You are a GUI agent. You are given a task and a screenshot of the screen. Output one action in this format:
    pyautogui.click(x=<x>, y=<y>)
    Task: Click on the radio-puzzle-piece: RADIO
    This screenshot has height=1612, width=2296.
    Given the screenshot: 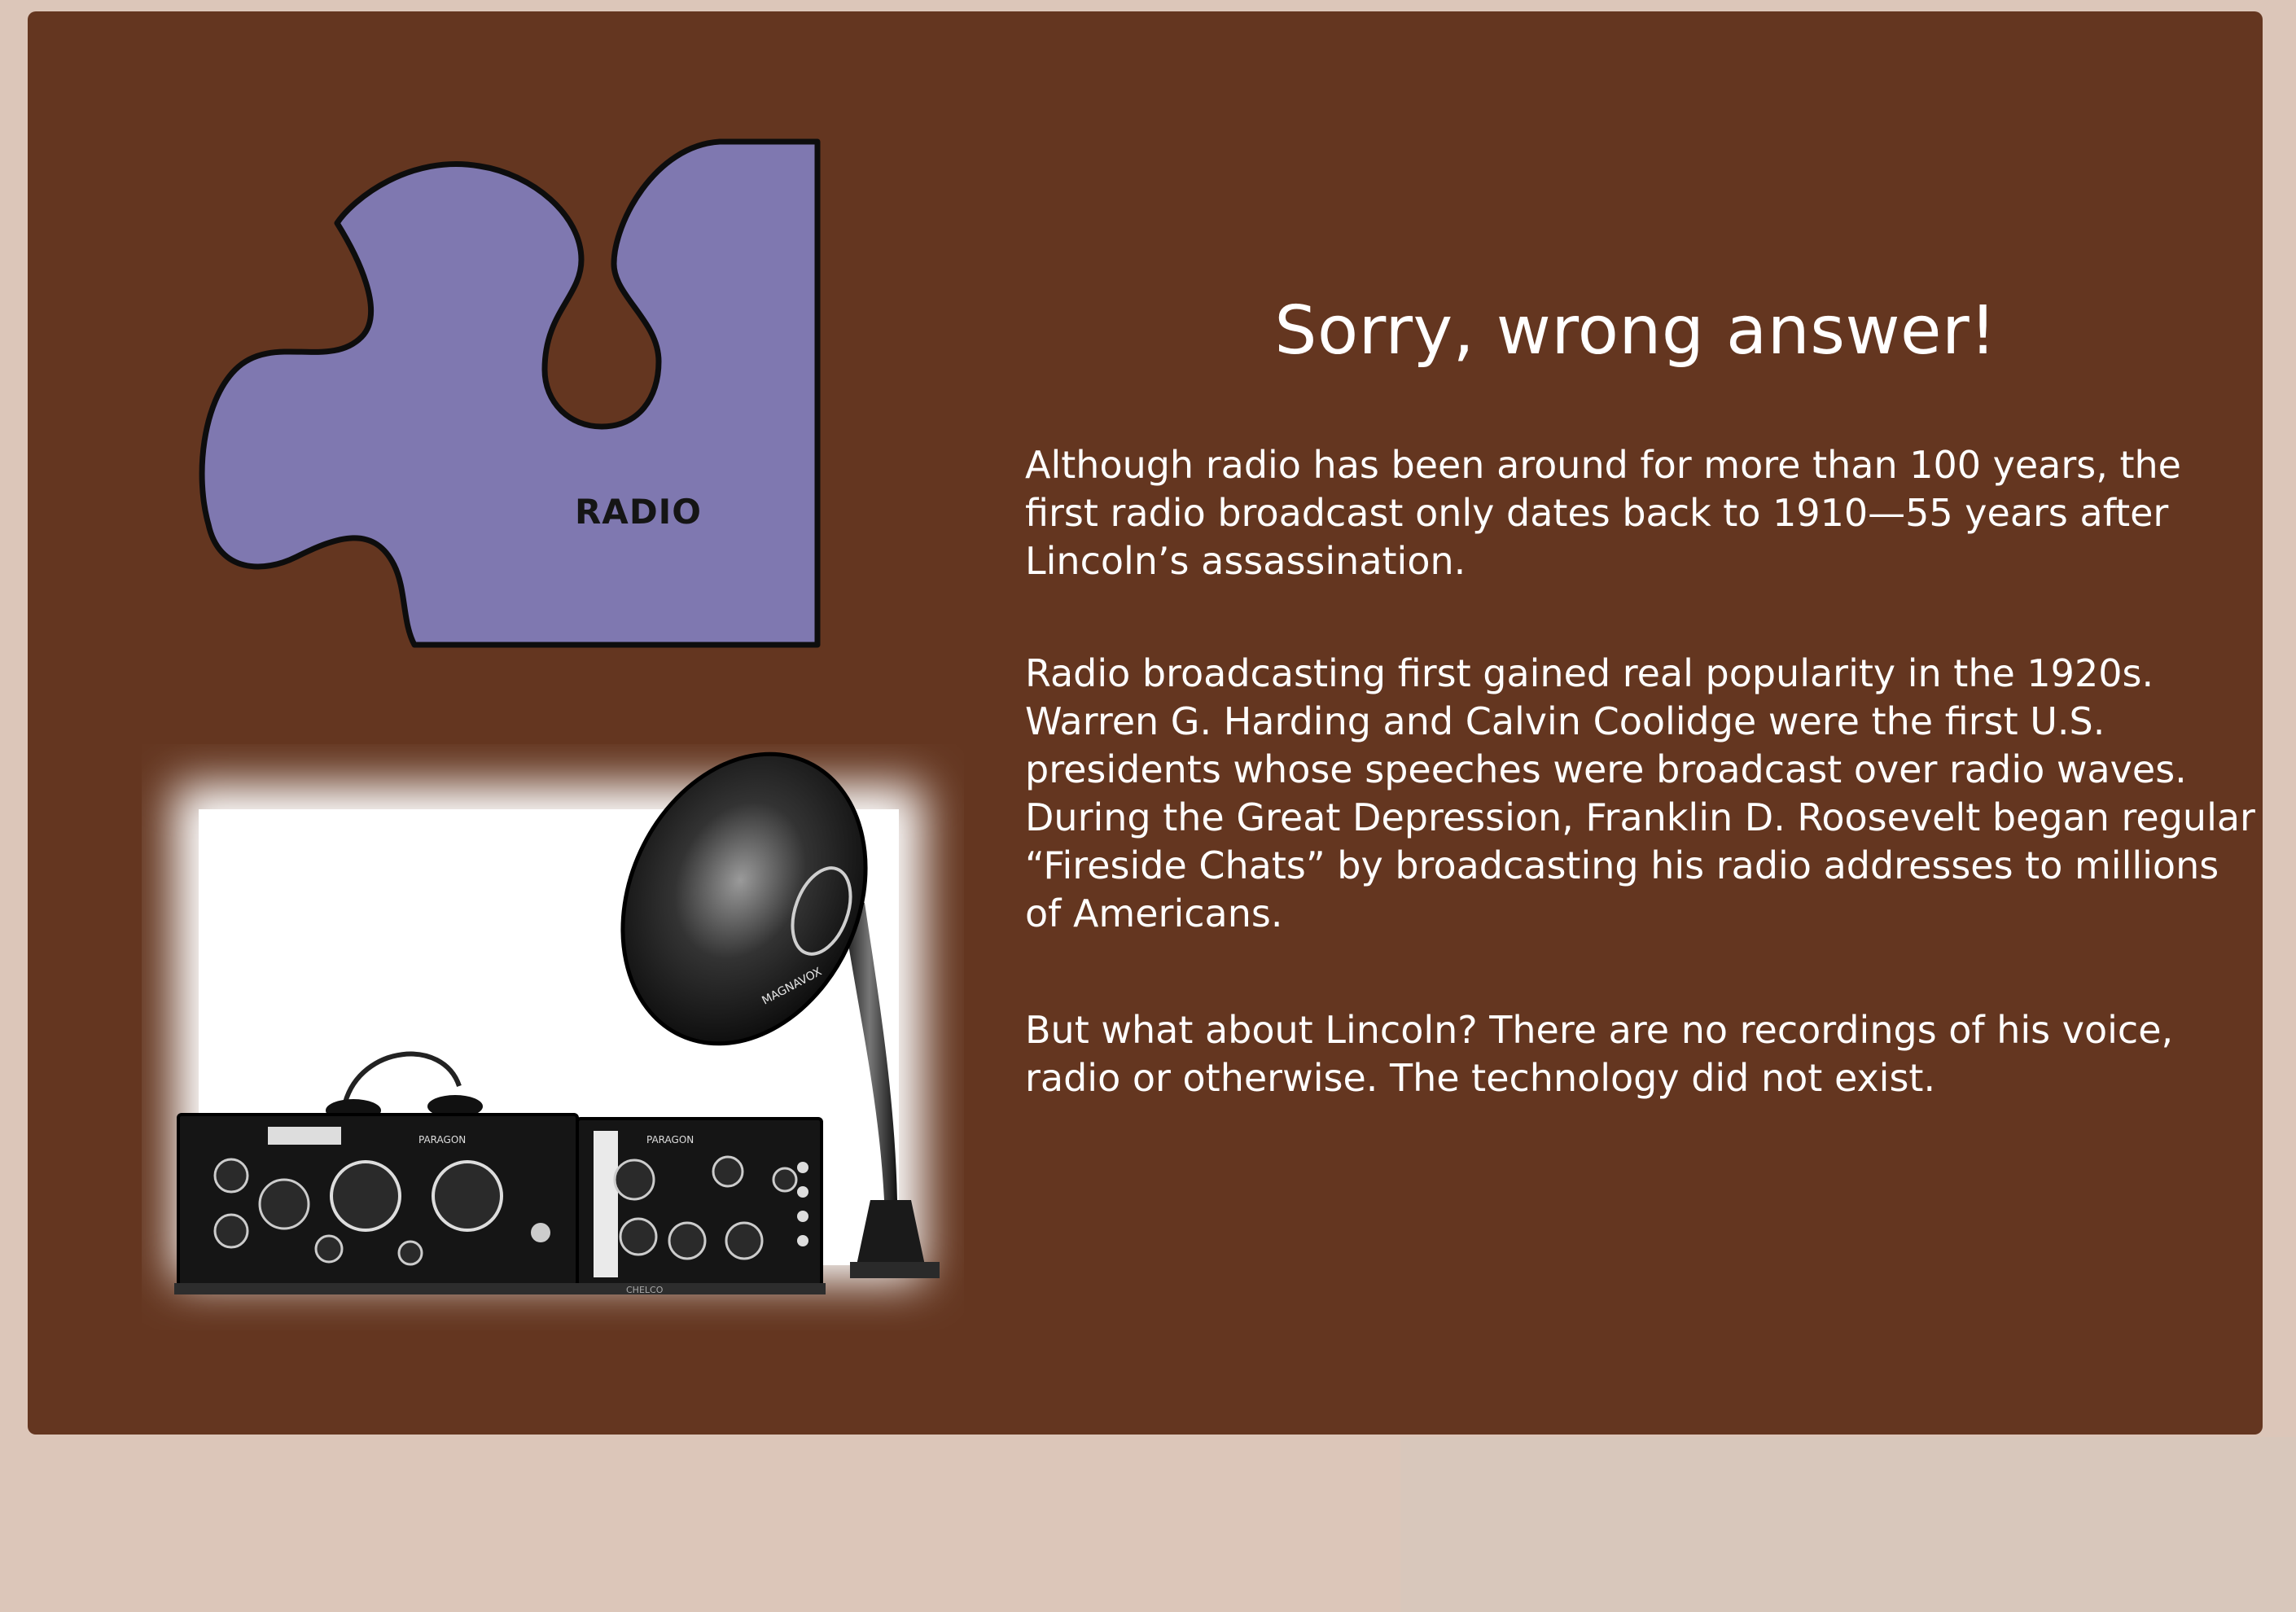 What is the action you would take?
    pyautogui.click(x=516, y=394)
    